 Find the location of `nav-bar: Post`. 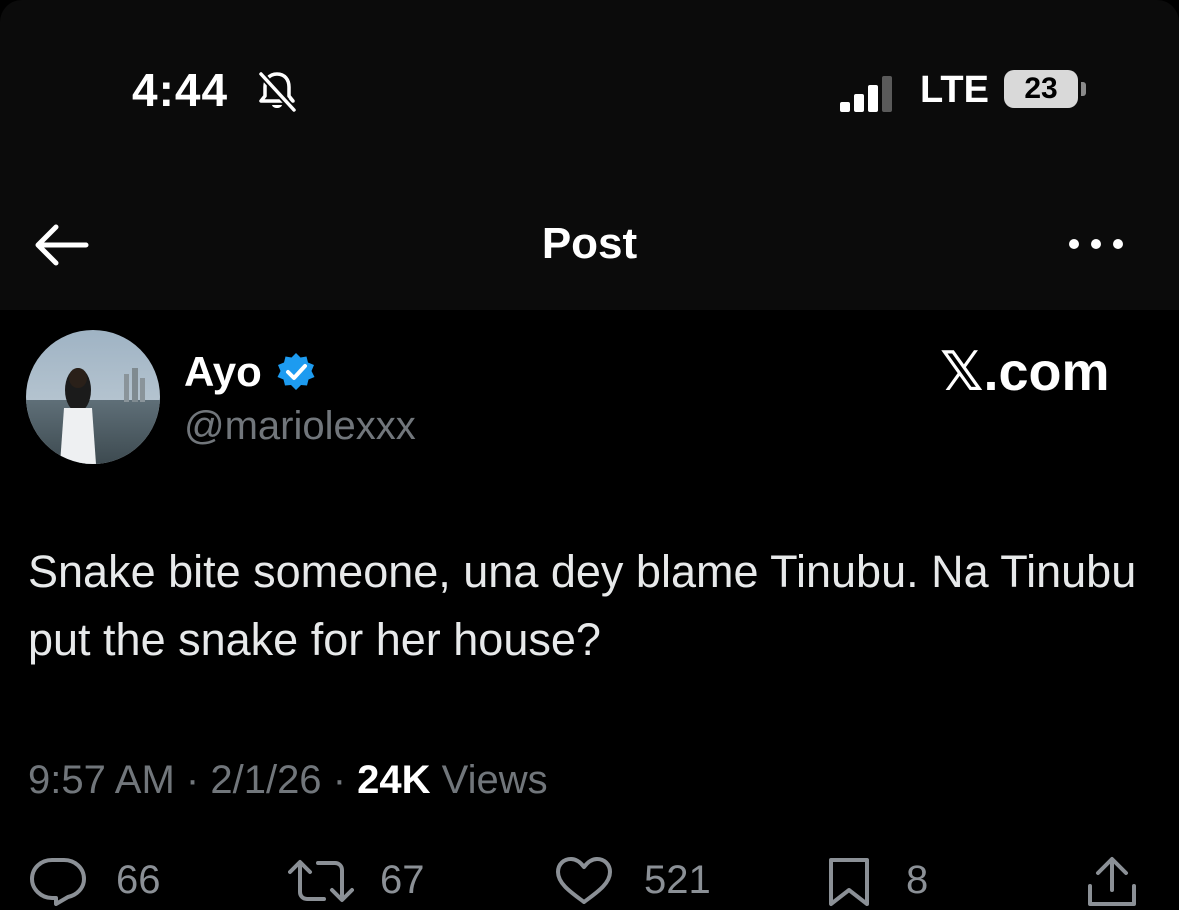

nav-bar: Post is located at coordinates (589, 245).